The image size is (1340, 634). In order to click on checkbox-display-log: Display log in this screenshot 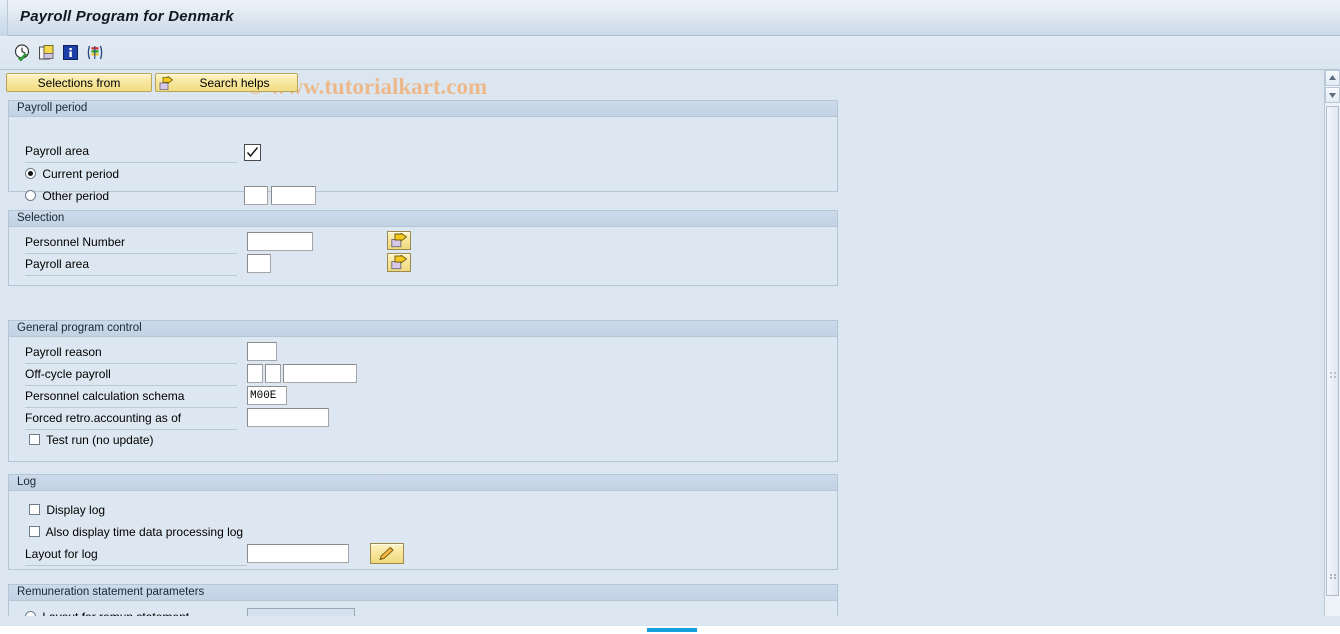, I will do `click(67, 510)`.